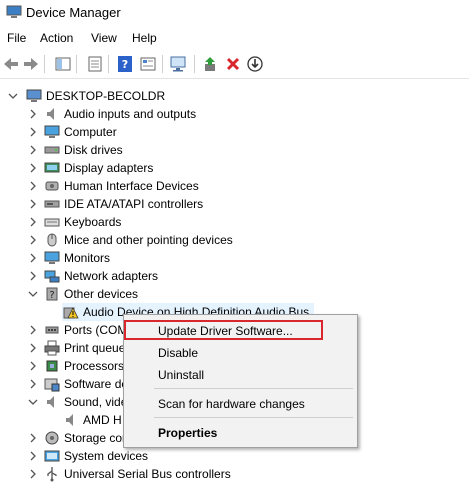  What do you see at coordinates (52, 186) in the screenshot?
I see `hid-icon` at bounding box center [52, 186].